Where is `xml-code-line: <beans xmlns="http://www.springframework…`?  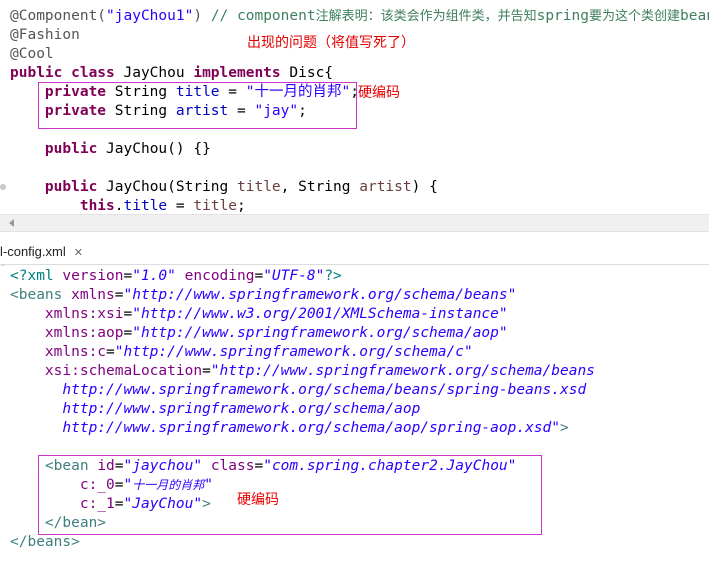 xml-code-line: <beans xmlns="http://www.springframework… is located at coordinates (263, 295).